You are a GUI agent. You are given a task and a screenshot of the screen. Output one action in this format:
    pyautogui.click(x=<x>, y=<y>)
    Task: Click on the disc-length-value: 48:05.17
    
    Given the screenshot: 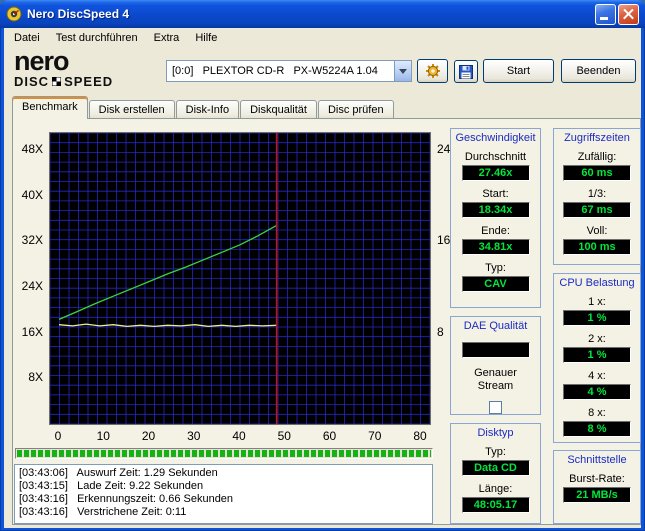 What is the action you would take?
    pyautogui.click(x=495, y=505)
    